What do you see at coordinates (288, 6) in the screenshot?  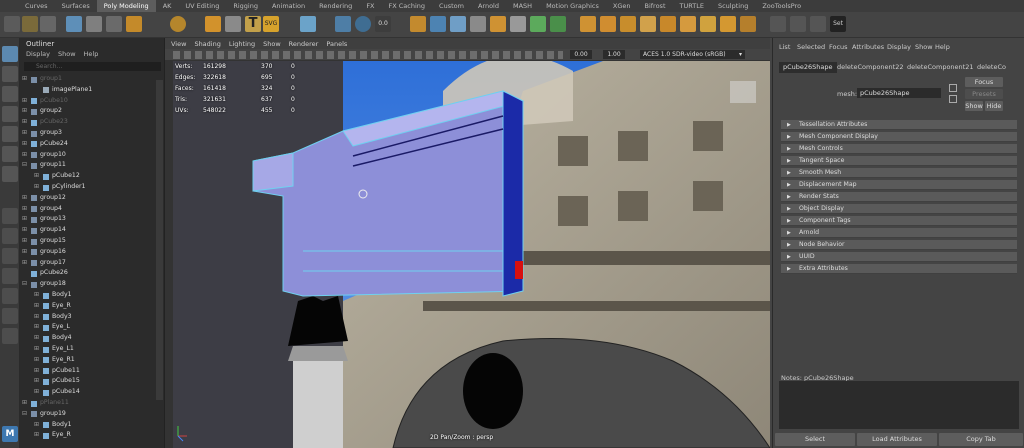 I see `shelf-tab-animation: Animation` at bounding box center [288, 6].